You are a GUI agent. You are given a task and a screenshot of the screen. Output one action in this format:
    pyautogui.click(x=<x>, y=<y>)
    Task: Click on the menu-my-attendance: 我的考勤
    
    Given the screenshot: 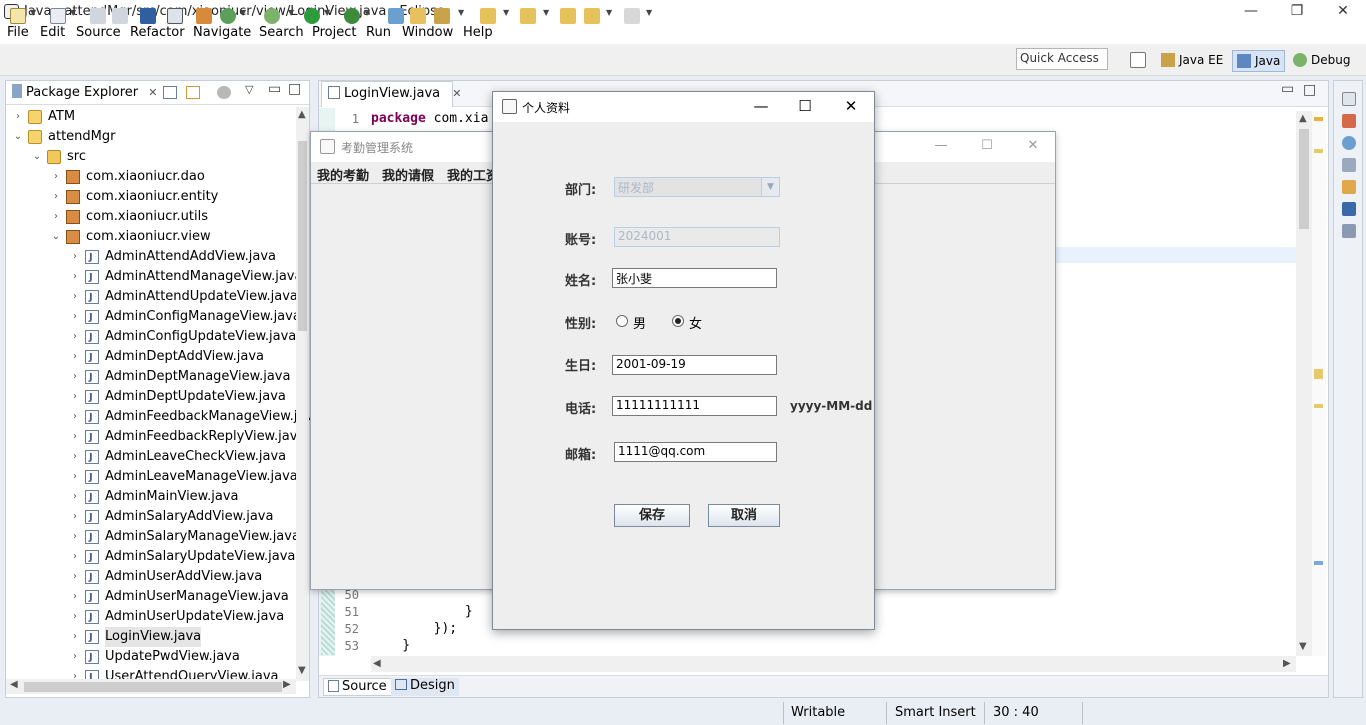 What is the action you would take?
    pyautogui.click(x=343, y=174)
    